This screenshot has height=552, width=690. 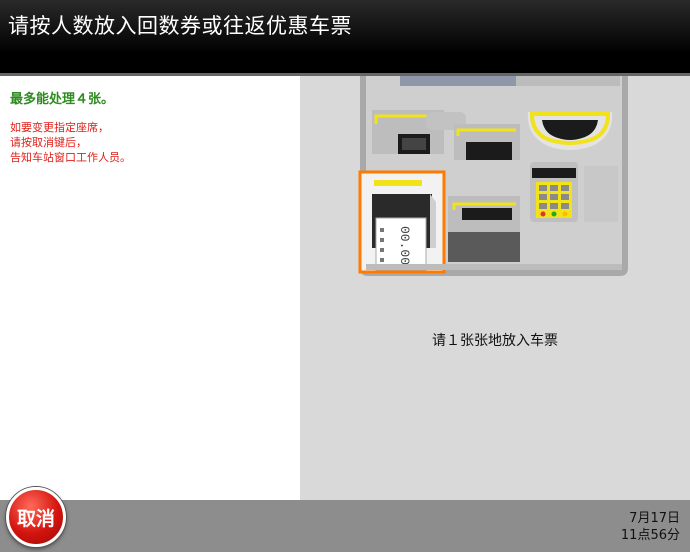 What do you see at coordinates (398, 183) in the screenshot?
I see `ticket-slot-light` at bounding box center [398, 183].